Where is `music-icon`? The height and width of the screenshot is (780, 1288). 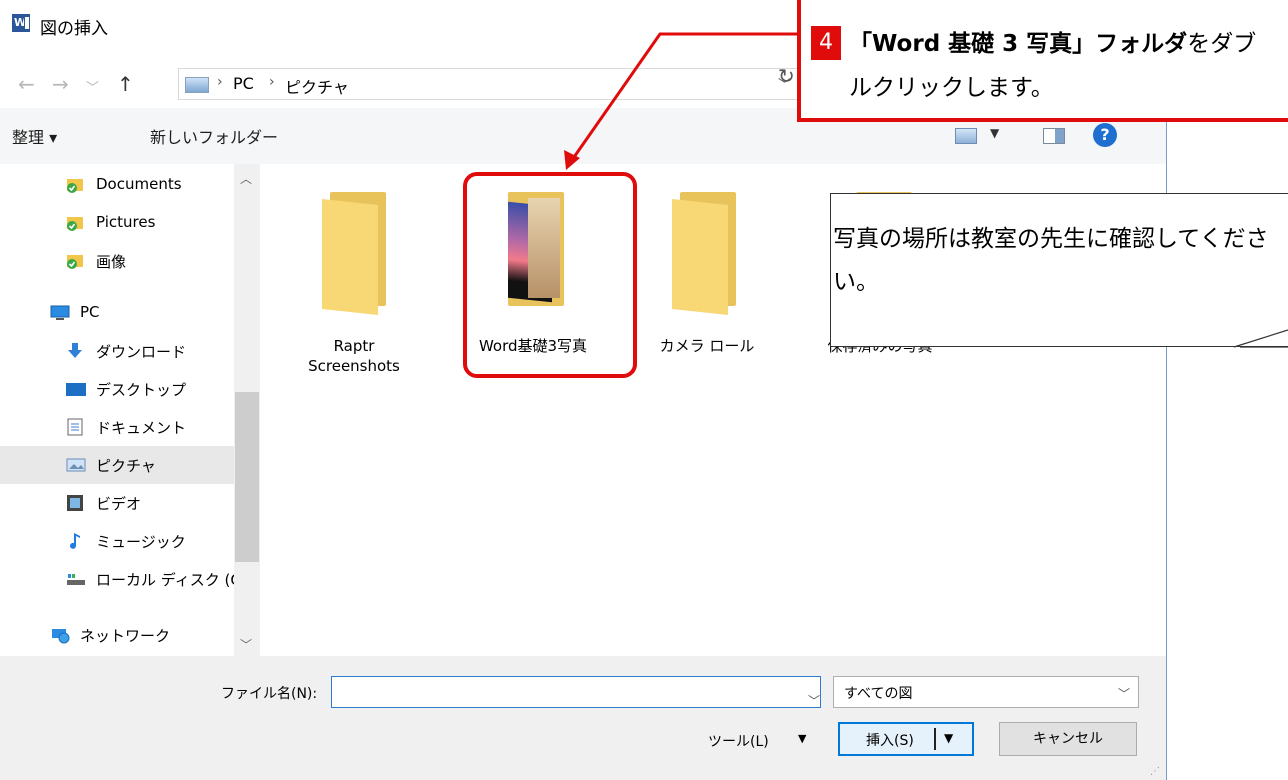 music-icon is located at coordinates (75, 541).